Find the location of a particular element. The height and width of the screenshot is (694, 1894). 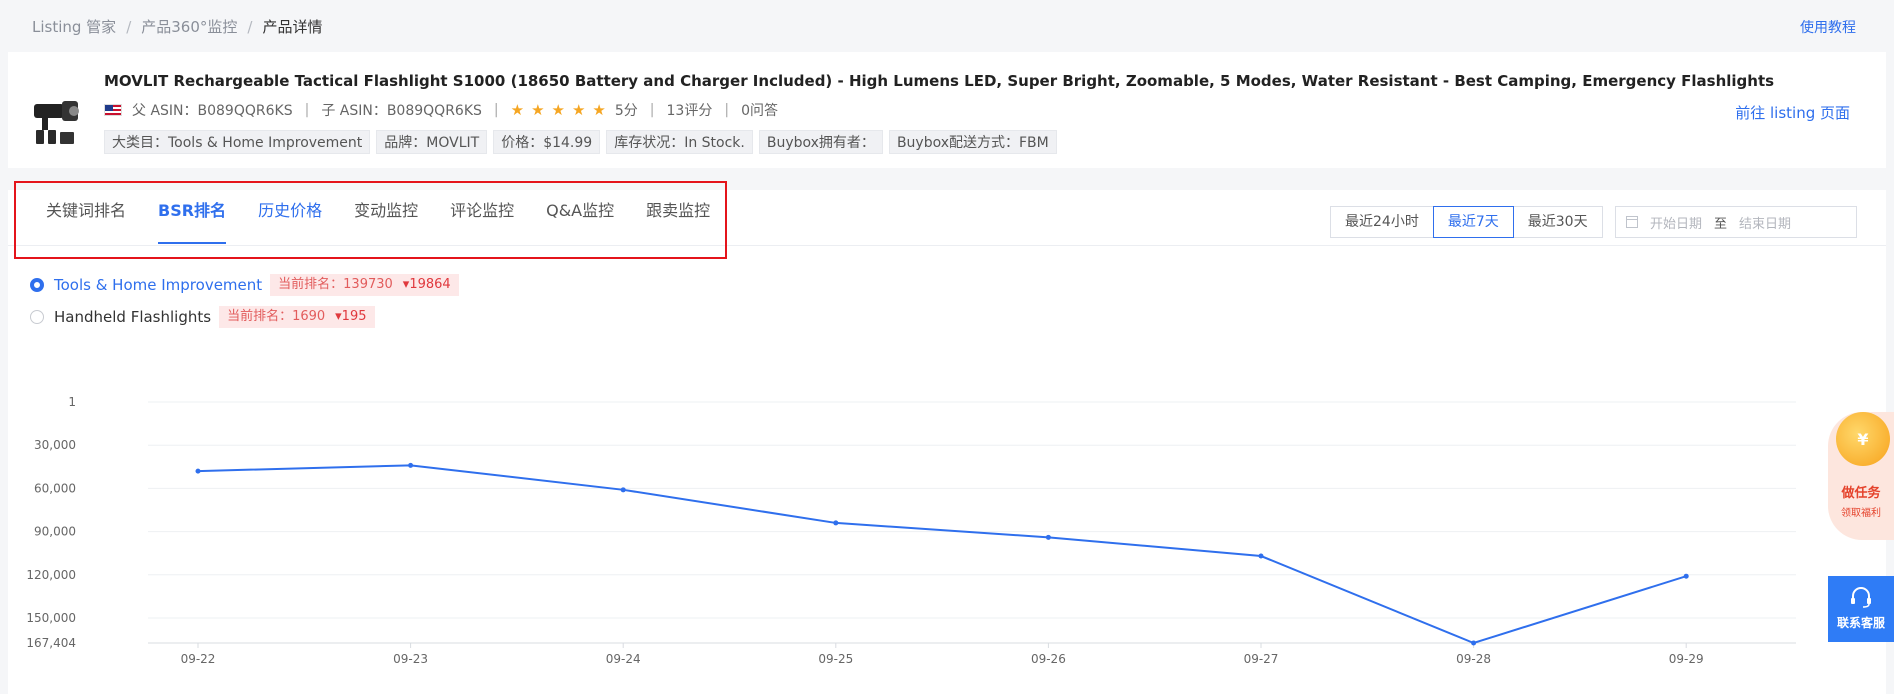

task-subtitle: 领取福利 is located at coordinates (1861, 513).